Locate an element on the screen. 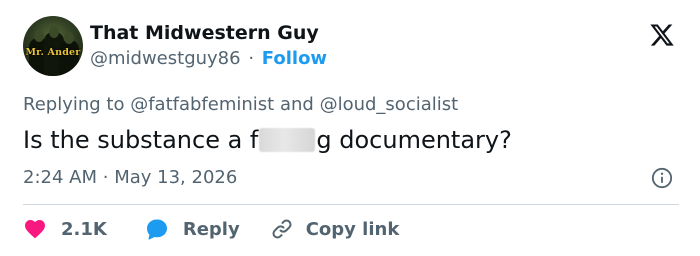 The image size is (700, 256). tweet-text-part: g documentary? is located at coordinates (414, 140).